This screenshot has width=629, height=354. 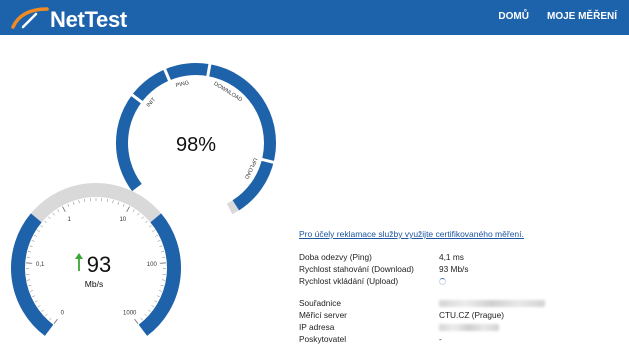 I want to click on detail-label: IP adresa, so click(x=317, y=327).